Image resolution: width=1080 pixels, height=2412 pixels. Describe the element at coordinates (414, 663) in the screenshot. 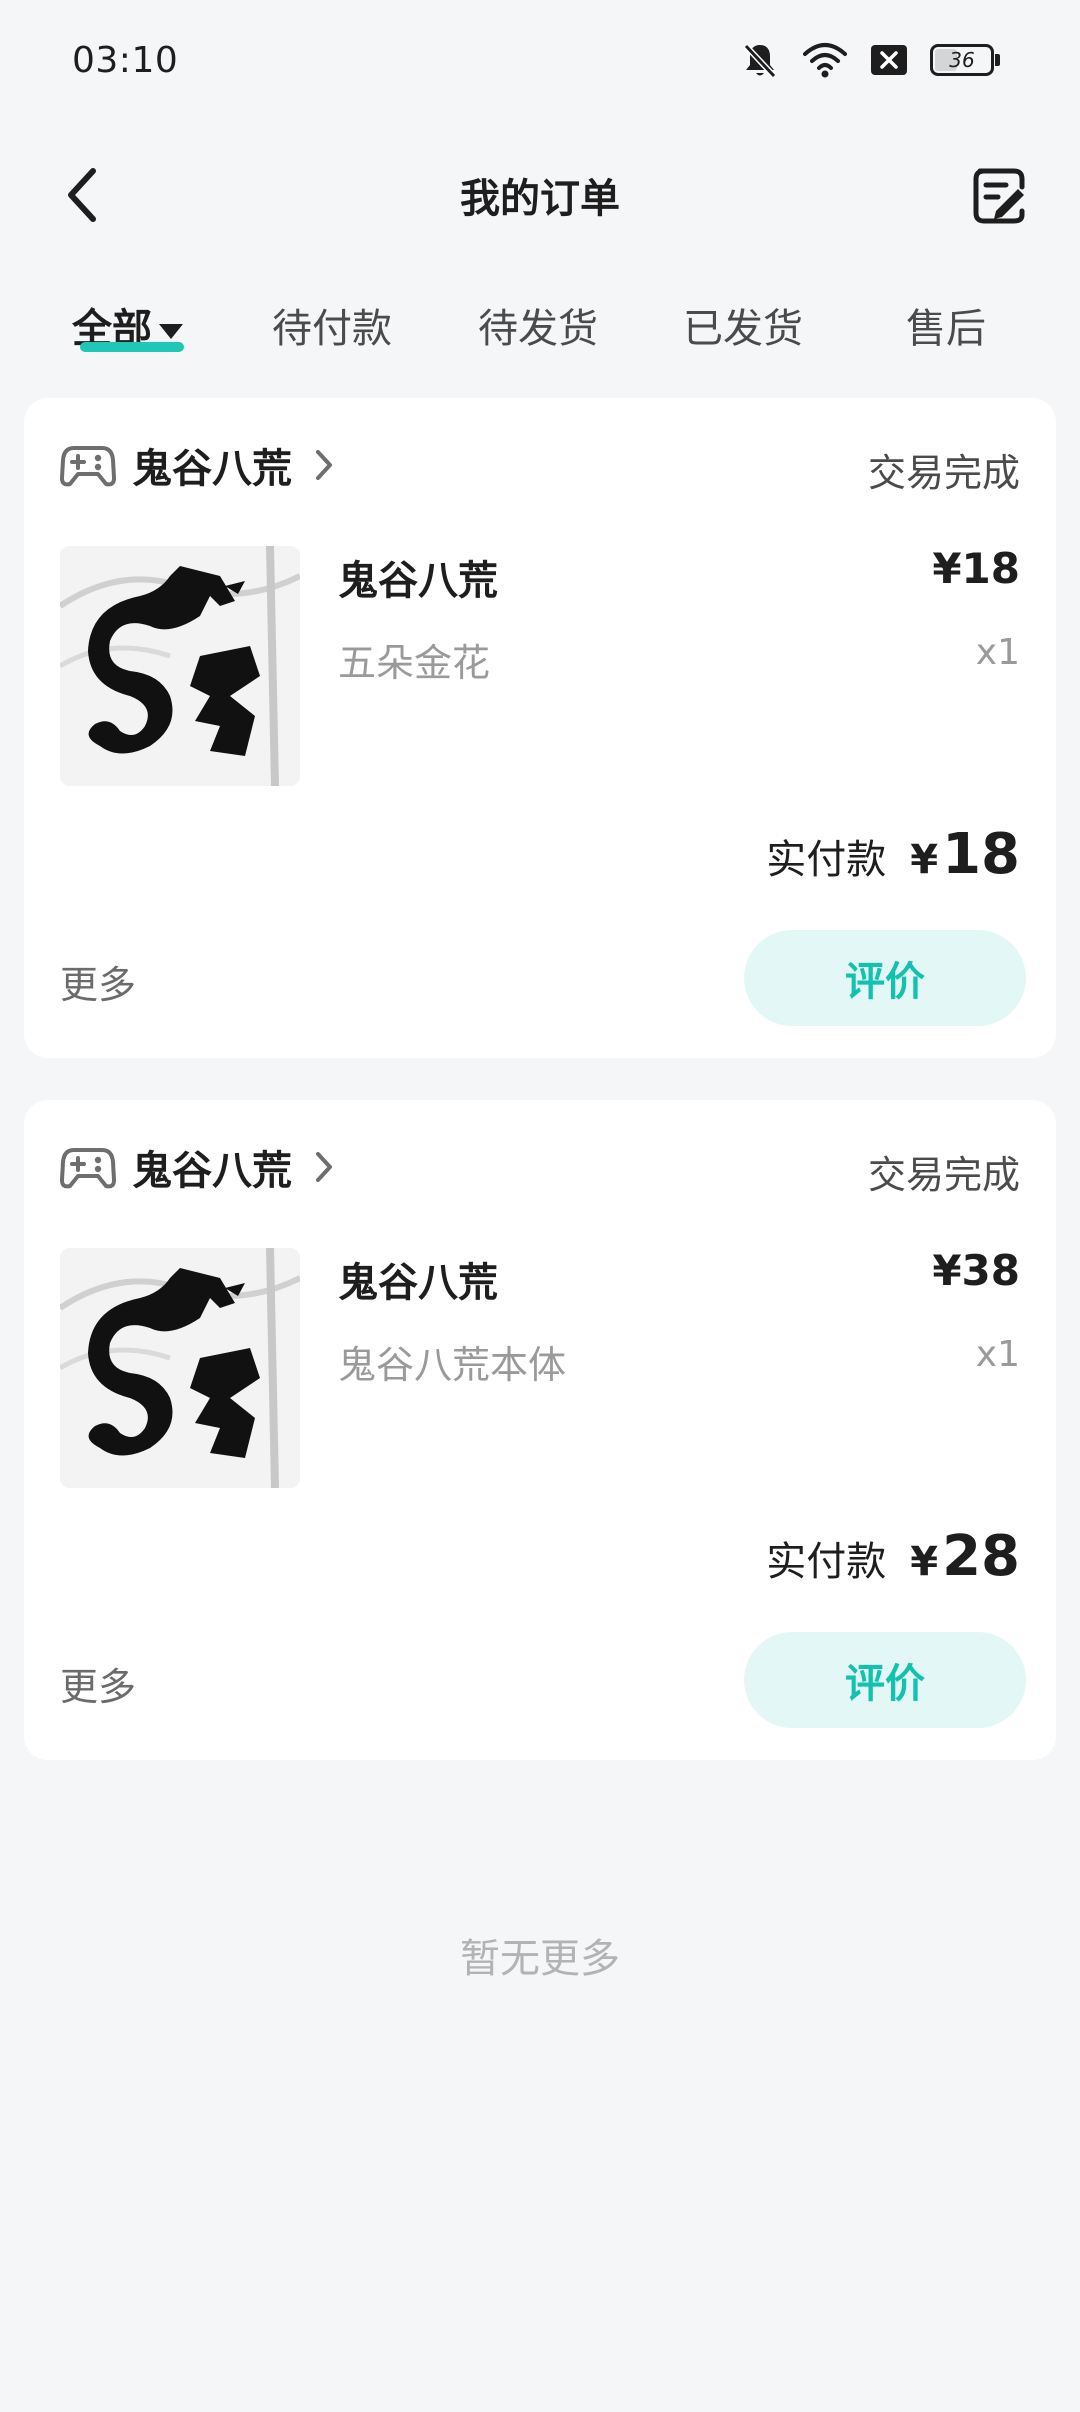

I see `product-spec: 五朵金花` at that location.